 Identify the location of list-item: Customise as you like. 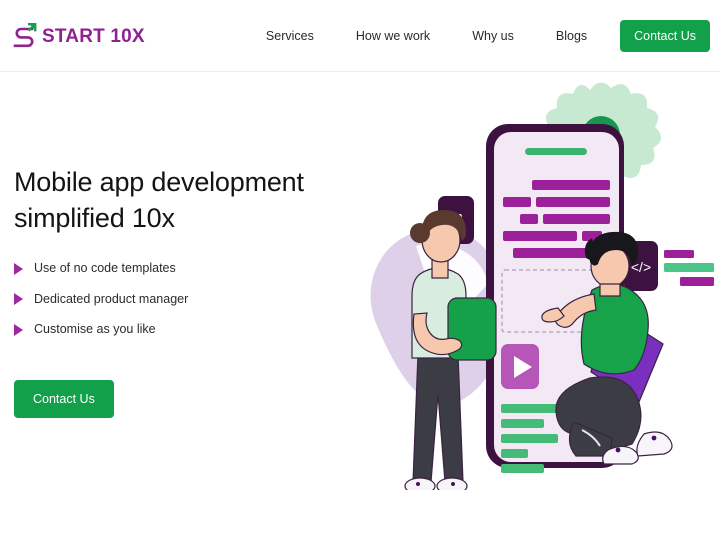
(184, 329).